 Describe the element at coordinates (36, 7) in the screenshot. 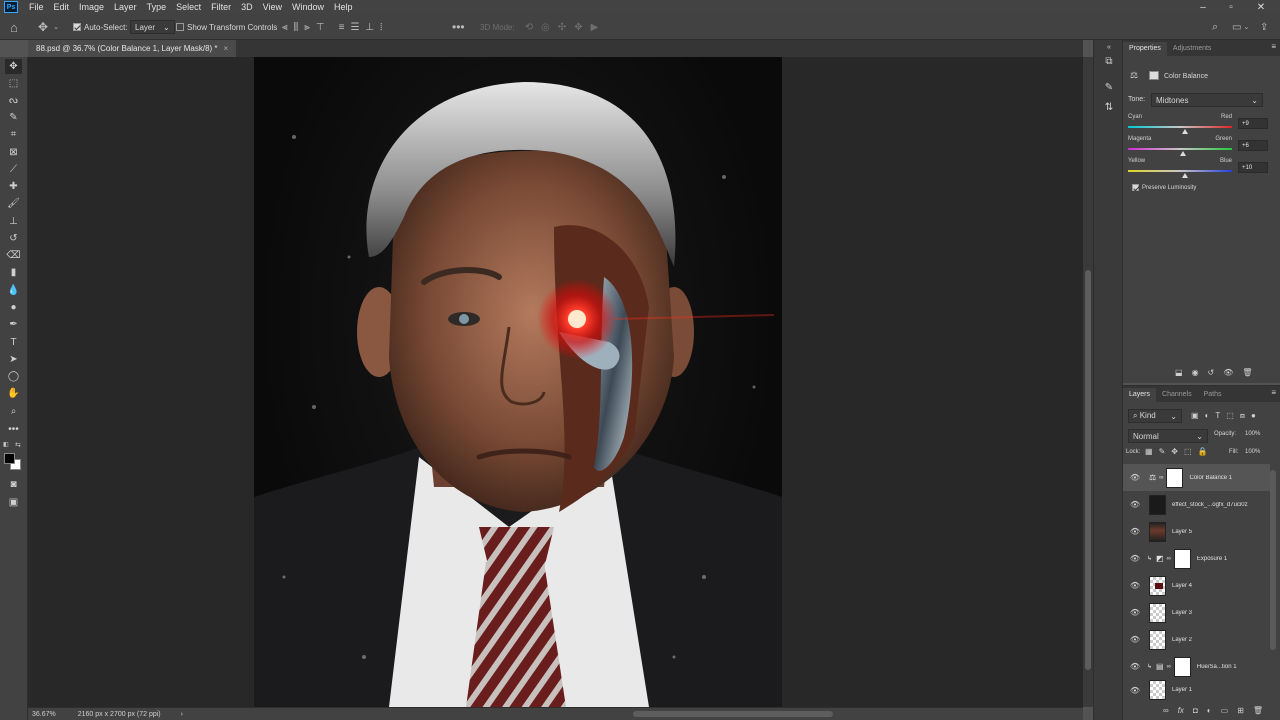

I see `menu-file: File` at that location.